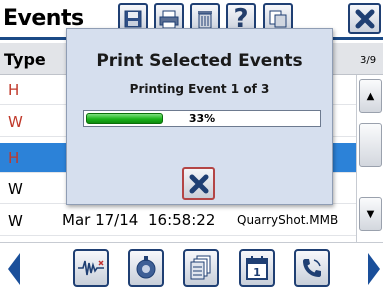 Image resolution: width=383 pixels, height=293 pixels. What do you see at coordinates (278, 18) in the screenshot?
I see `copy-icon` at bounding box center [278, 18].